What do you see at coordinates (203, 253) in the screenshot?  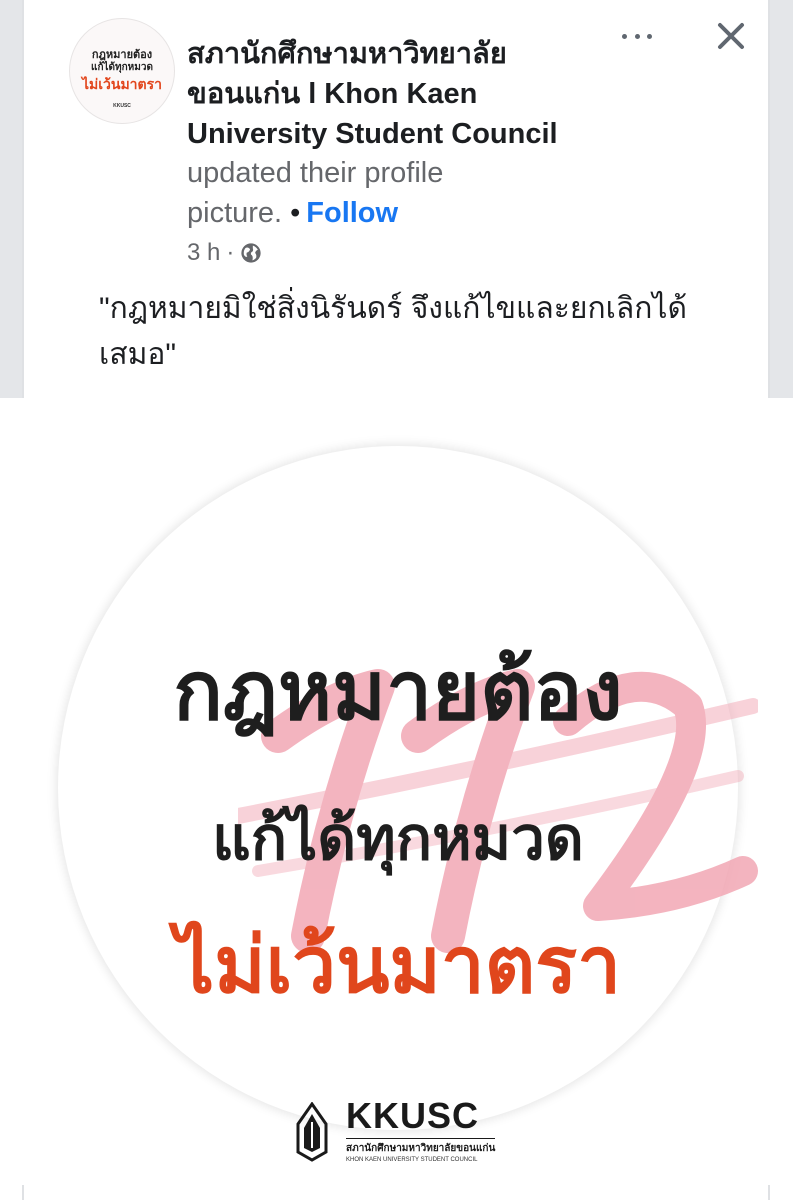 I see `post-timestamp: 3 h` at bounding box center [203, 253].